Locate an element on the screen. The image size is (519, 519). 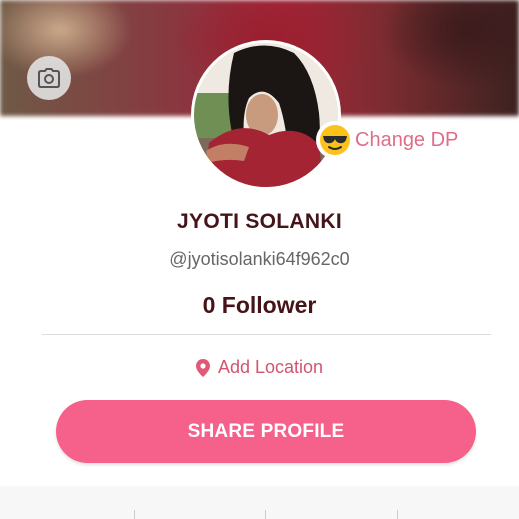
add-location-label: Add Location is located at coordinates (270, 367).